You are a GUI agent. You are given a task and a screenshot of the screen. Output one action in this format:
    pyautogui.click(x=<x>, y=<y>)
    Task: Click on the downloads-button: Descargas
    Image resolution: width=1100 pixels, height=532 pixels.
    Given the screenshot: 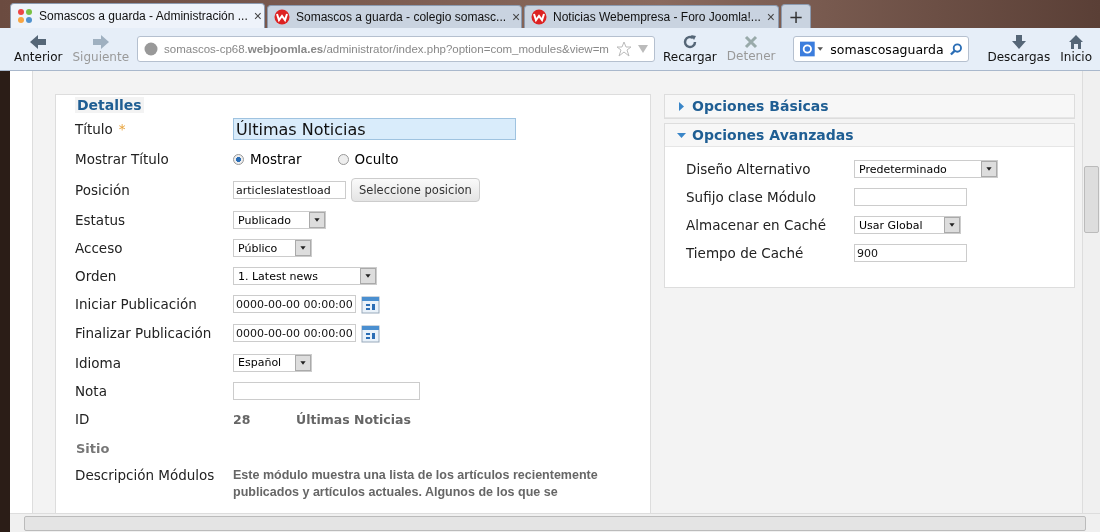 What is the action you would take?
    pyautogui.click(x=1019, y=49)
    